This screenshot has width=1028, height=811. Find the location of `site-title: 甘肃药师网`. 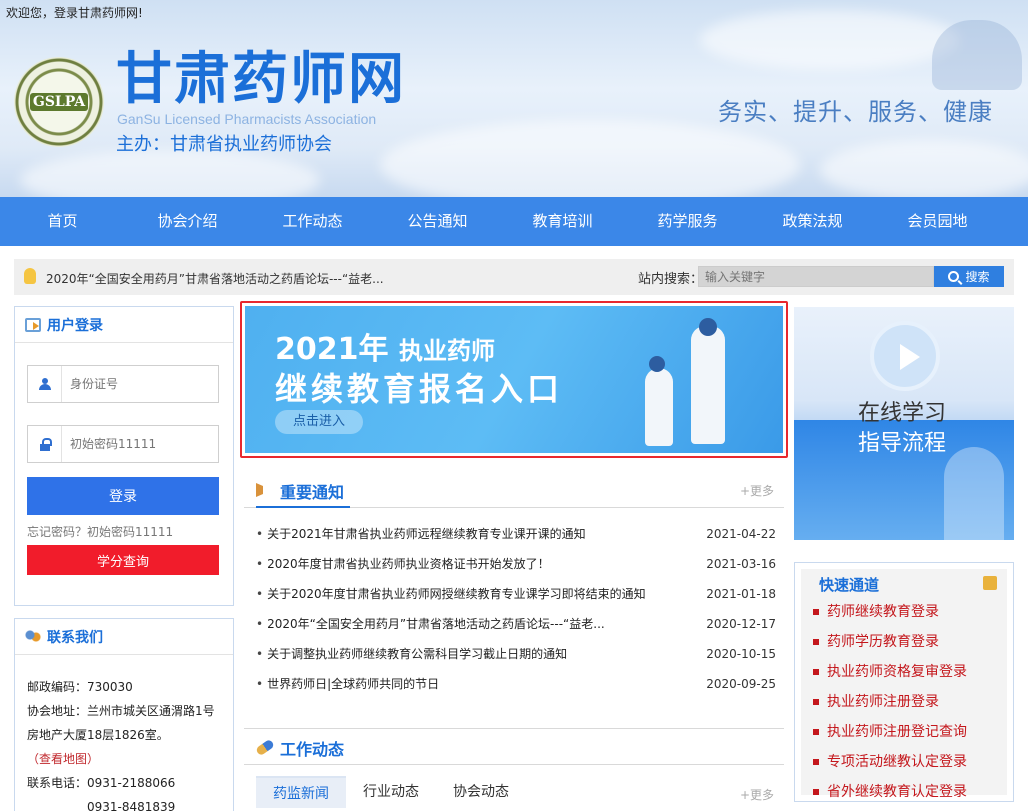

site-title: 甘肃药师网 is located at coordinates (261, 80).